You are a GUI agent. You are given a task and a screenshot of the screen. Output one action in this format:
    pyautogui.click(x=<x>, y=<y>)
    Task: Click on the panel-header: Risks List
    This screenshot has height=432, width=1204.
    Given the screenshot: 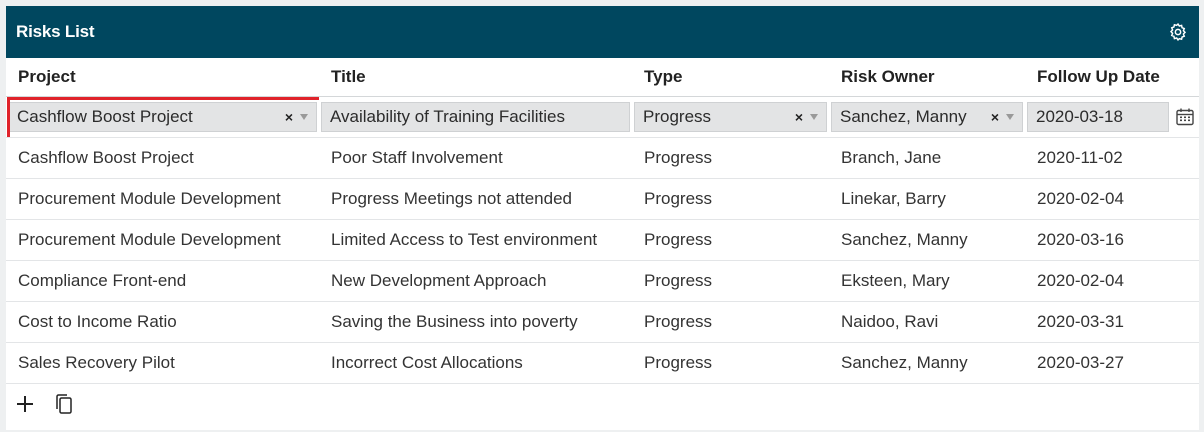 What is the action you would take?
    pyautogui.click(x=602, y=32)
    